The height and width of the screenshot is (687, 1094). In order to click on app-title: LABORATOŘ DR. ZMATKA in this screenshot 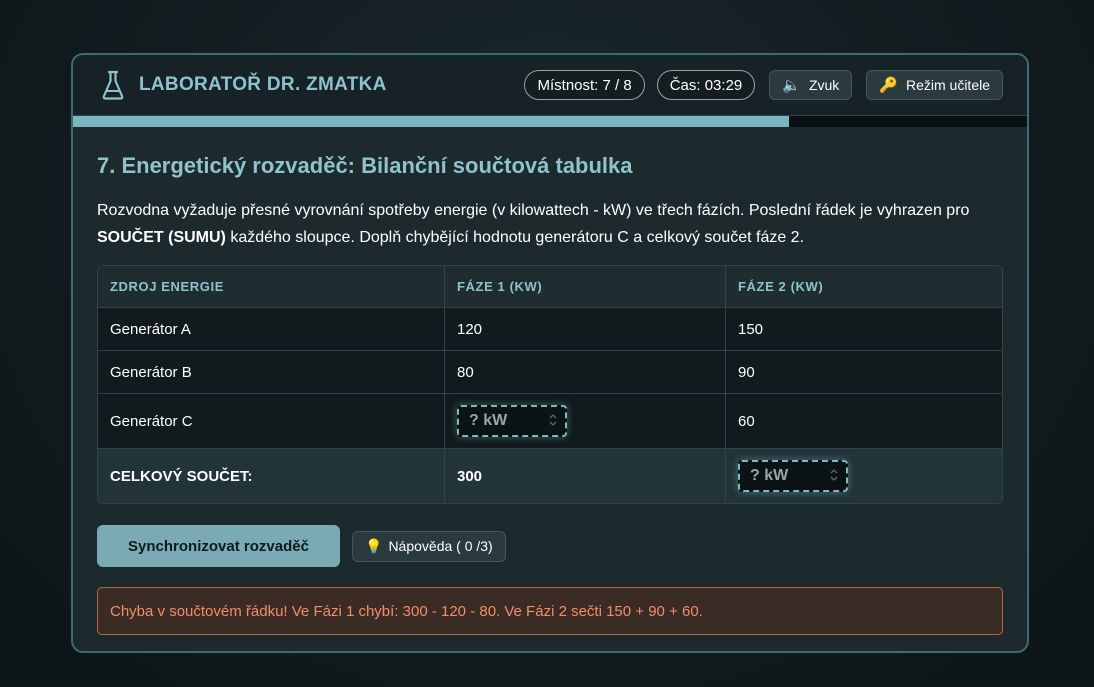, I will do `click(263, 84)`.